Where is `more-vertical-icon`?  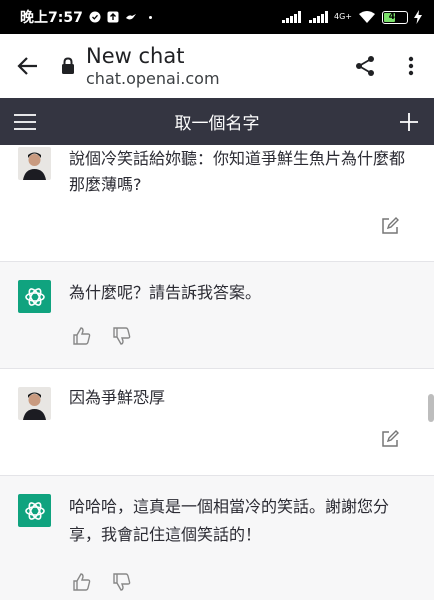 more-vertical-icon is located at coordinates (411, 66).